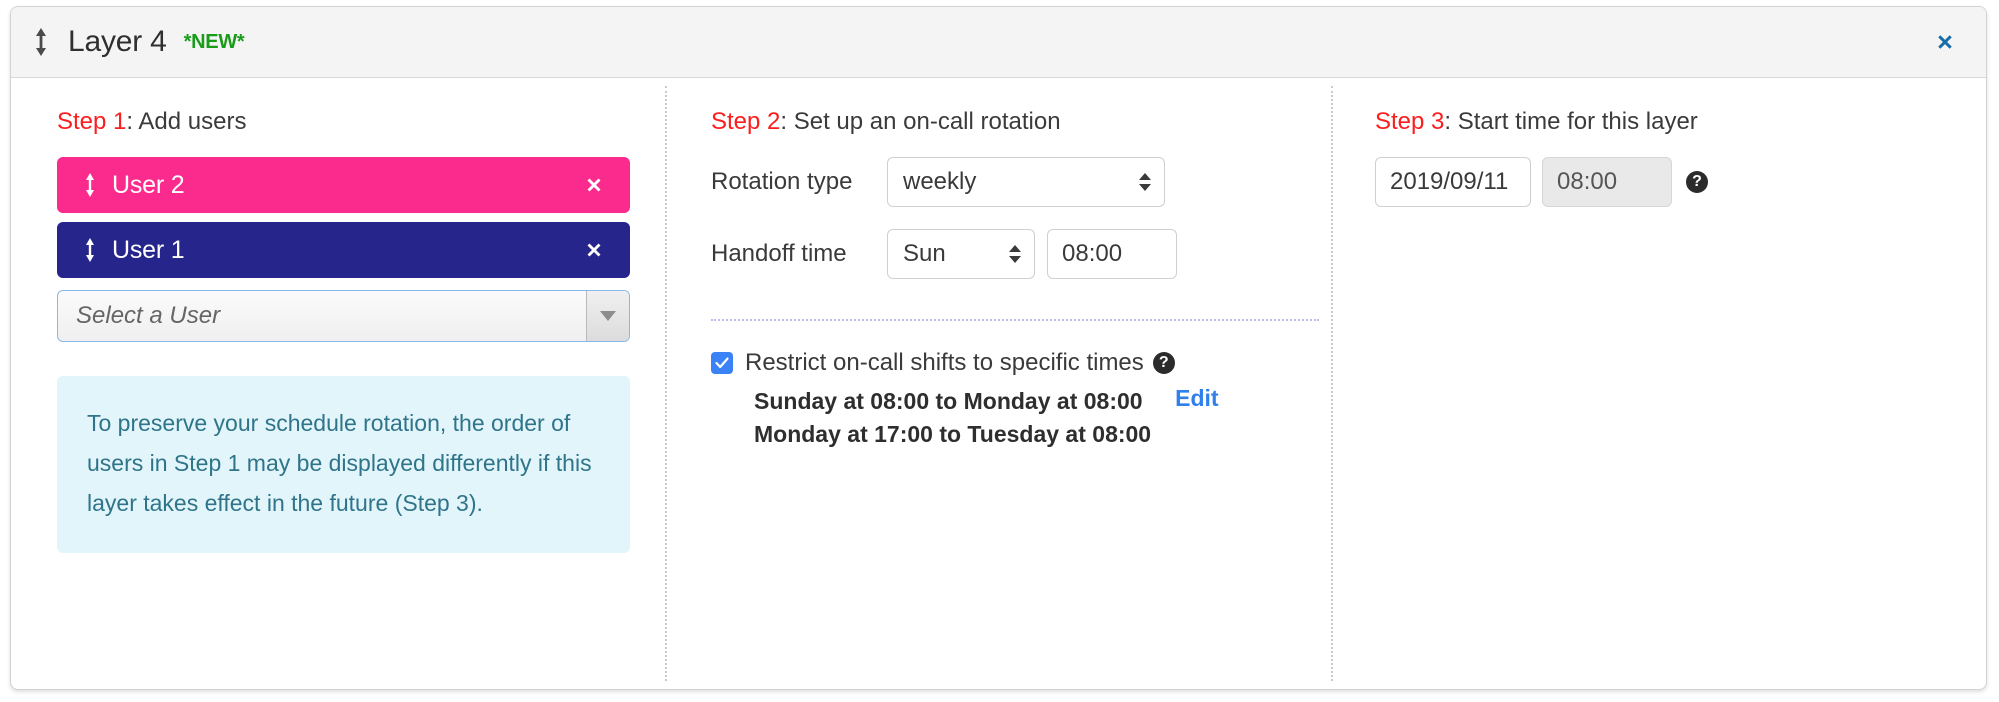  I want to click on user-chip-0: User 2, so click(343, 185).